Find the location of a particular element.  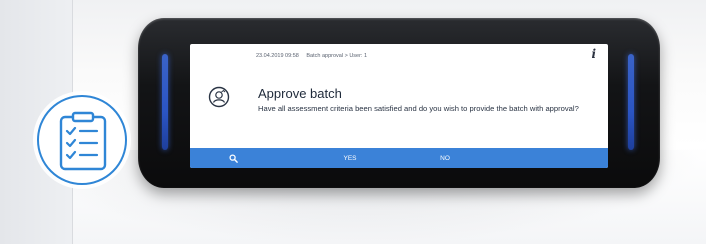

dialog-title: Approve batch is located at coordinates (300, 93).